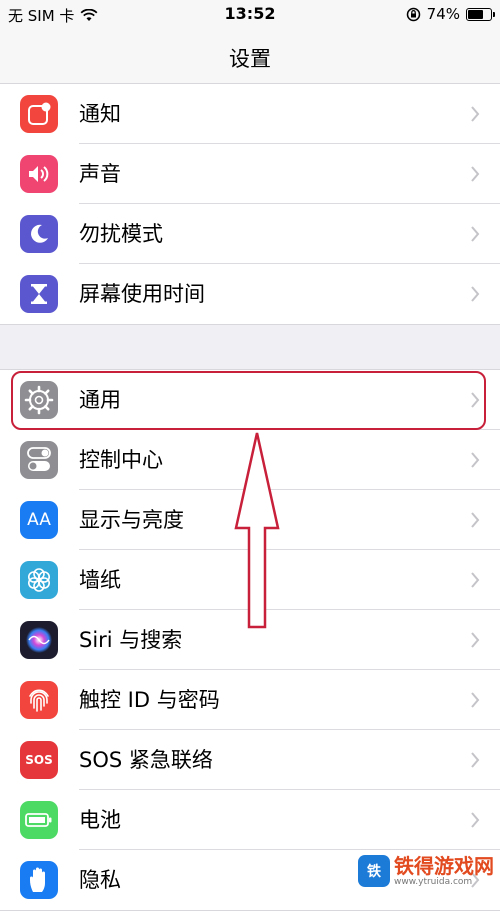 The width and height of the screenshot is (500, 911). What do you see at coordinates (39, 460) in the screenshot?
I see `toggle-icon` at bounding box center [39, 460].